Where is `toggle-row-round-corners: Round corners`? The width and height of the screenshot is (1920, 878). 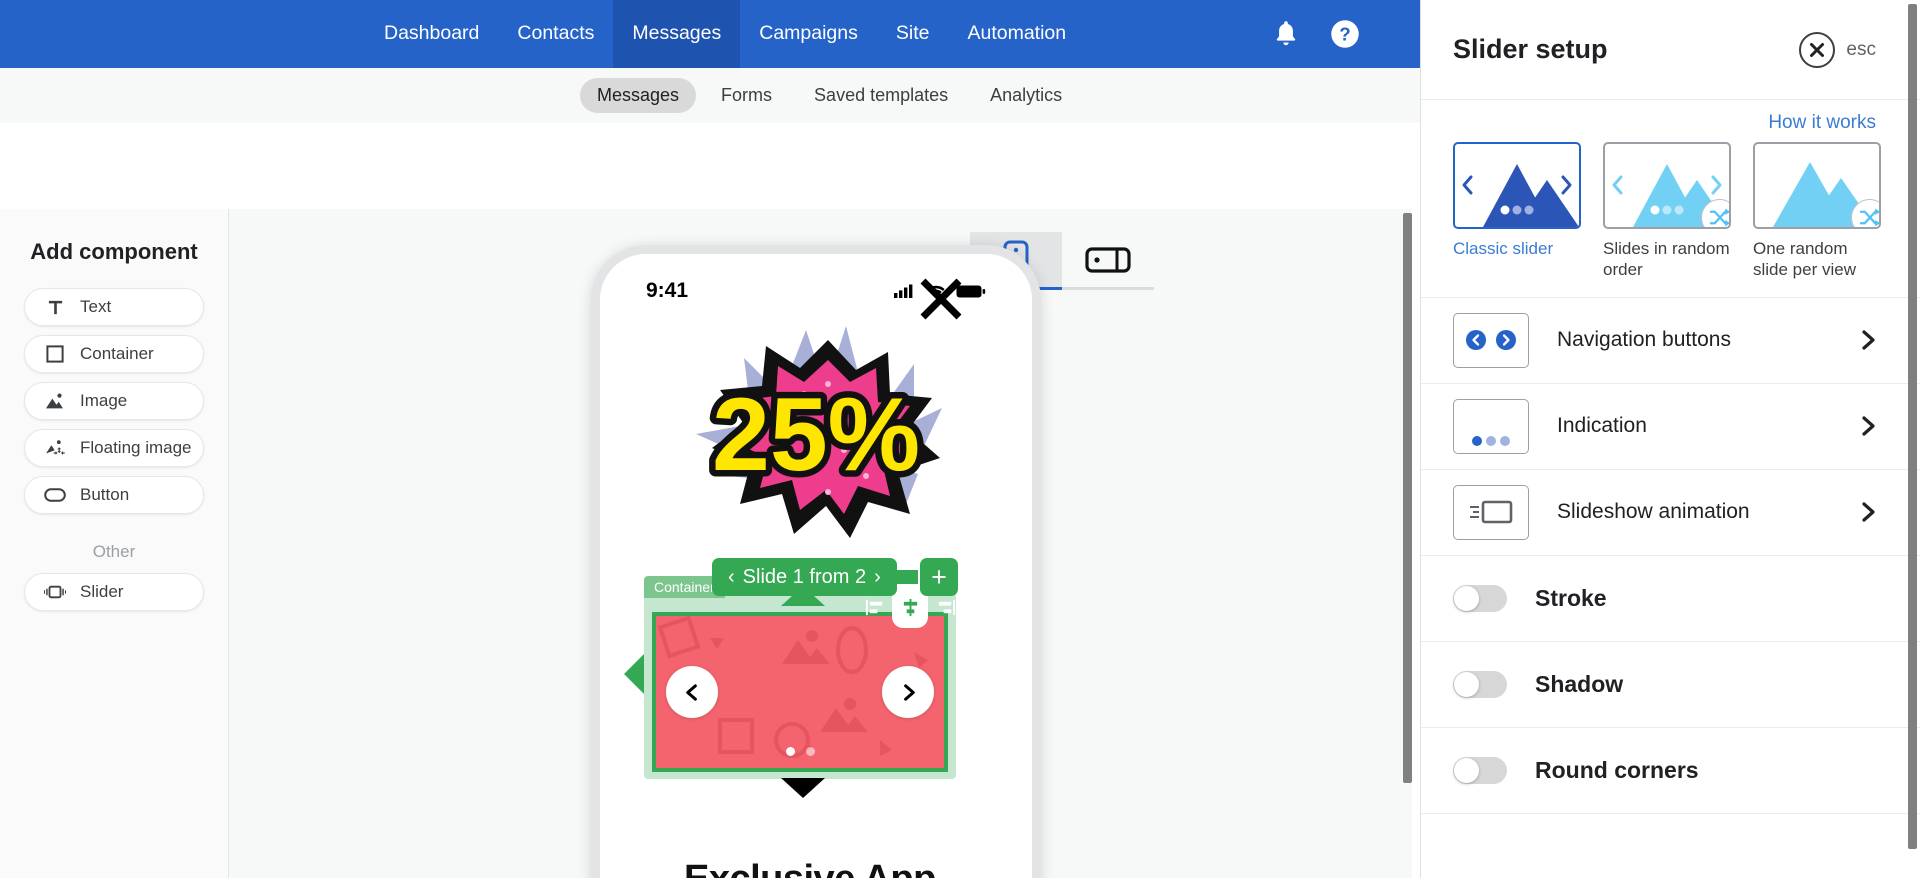
toggle-row-round-corners: Round corners is located at coordinates (1670, 769).